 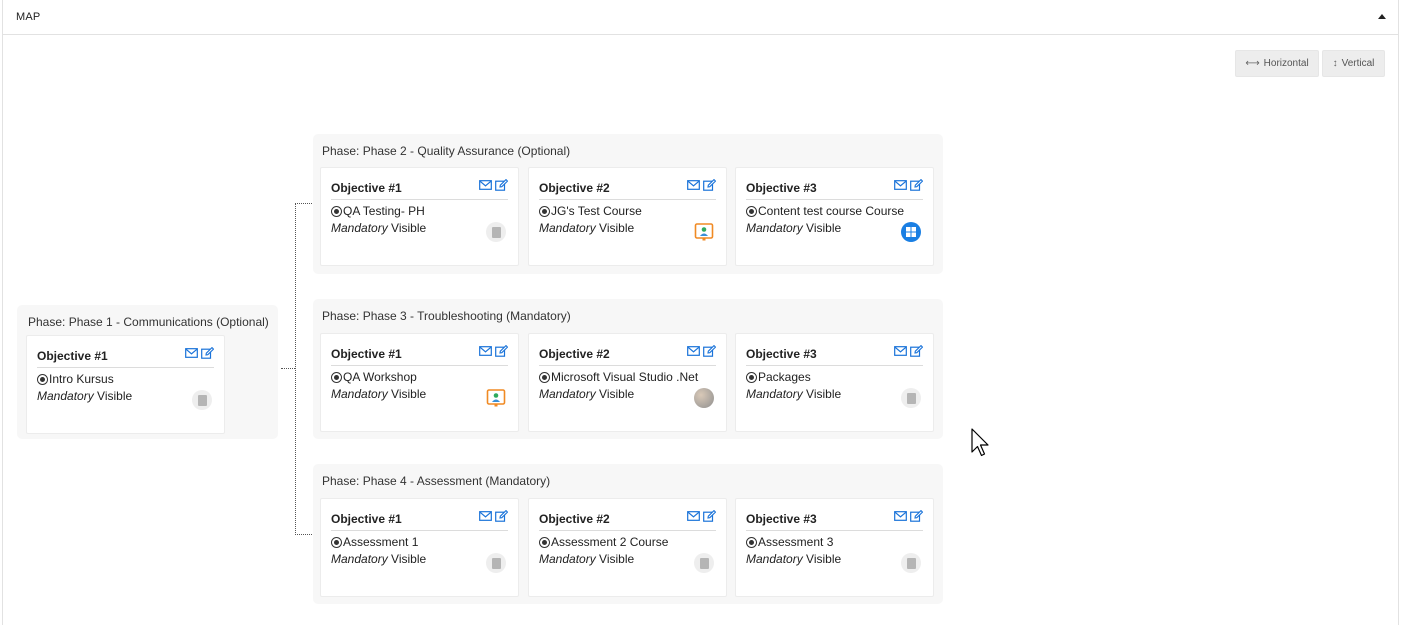 What do you see at coordinates (1382, 16) in the screenshot?
I see `collapse-caret-icon` at bounding box center [1382, 16].